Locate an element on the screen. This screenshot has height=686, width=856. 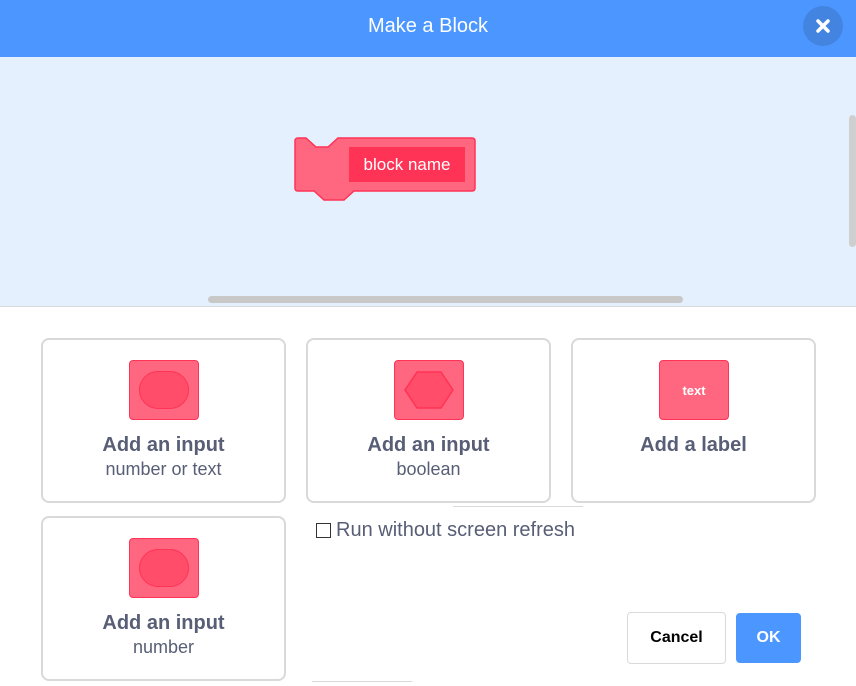
checkbox is located at coordinates (323, 530).